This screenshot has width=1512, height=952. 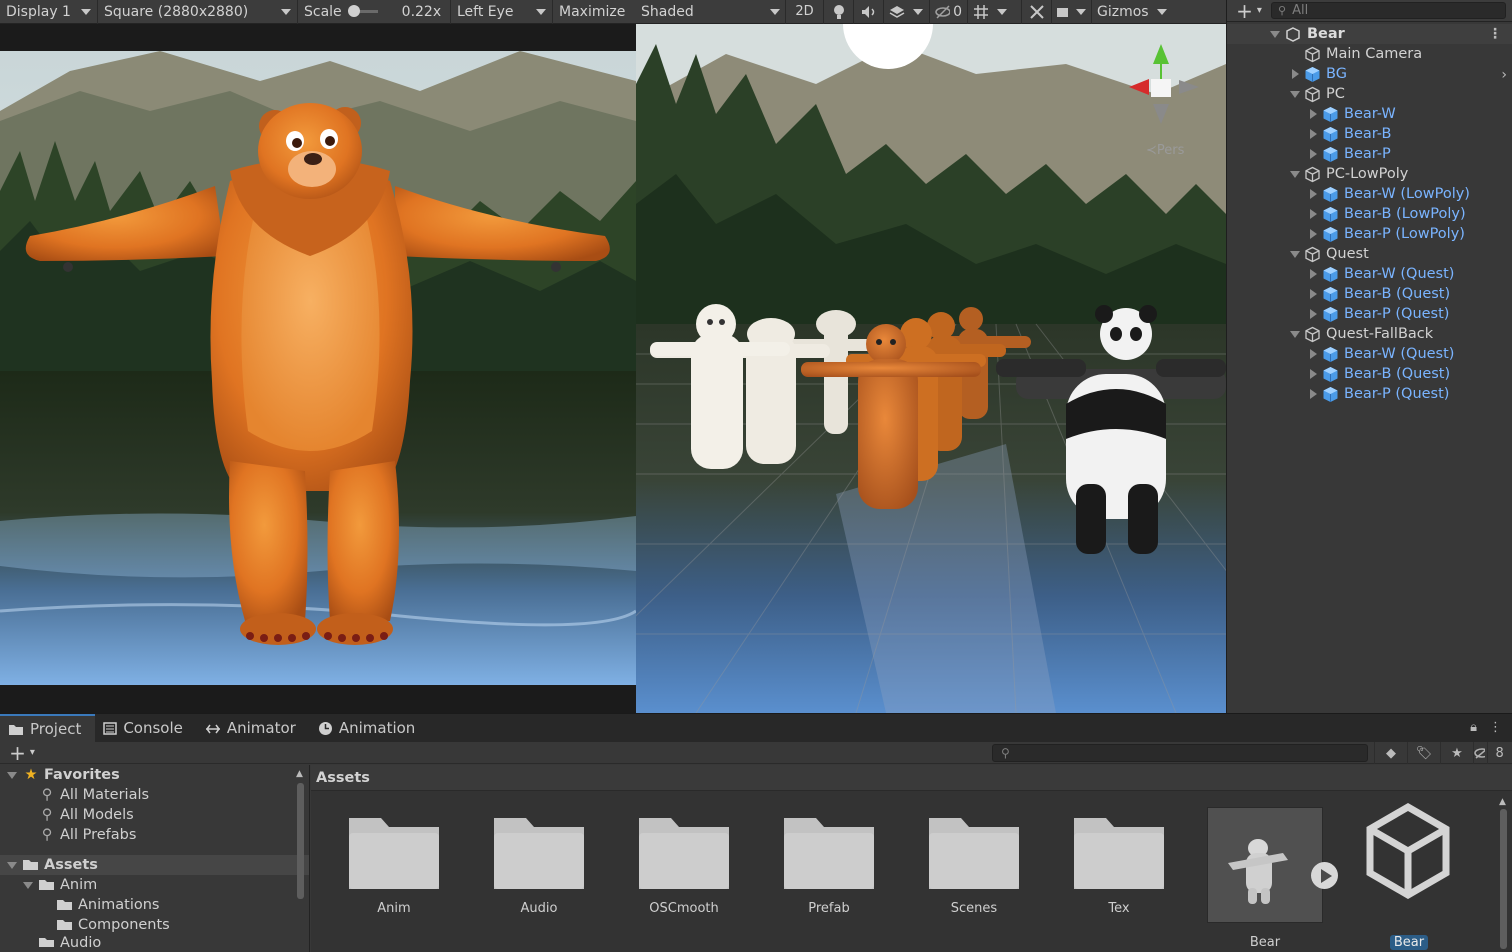 What do you see at coordinates (1369, 194) in the screenshot?
I see `hierarchy-item: Bear-W (LowPoly)` at bounding box center [1369, 194].